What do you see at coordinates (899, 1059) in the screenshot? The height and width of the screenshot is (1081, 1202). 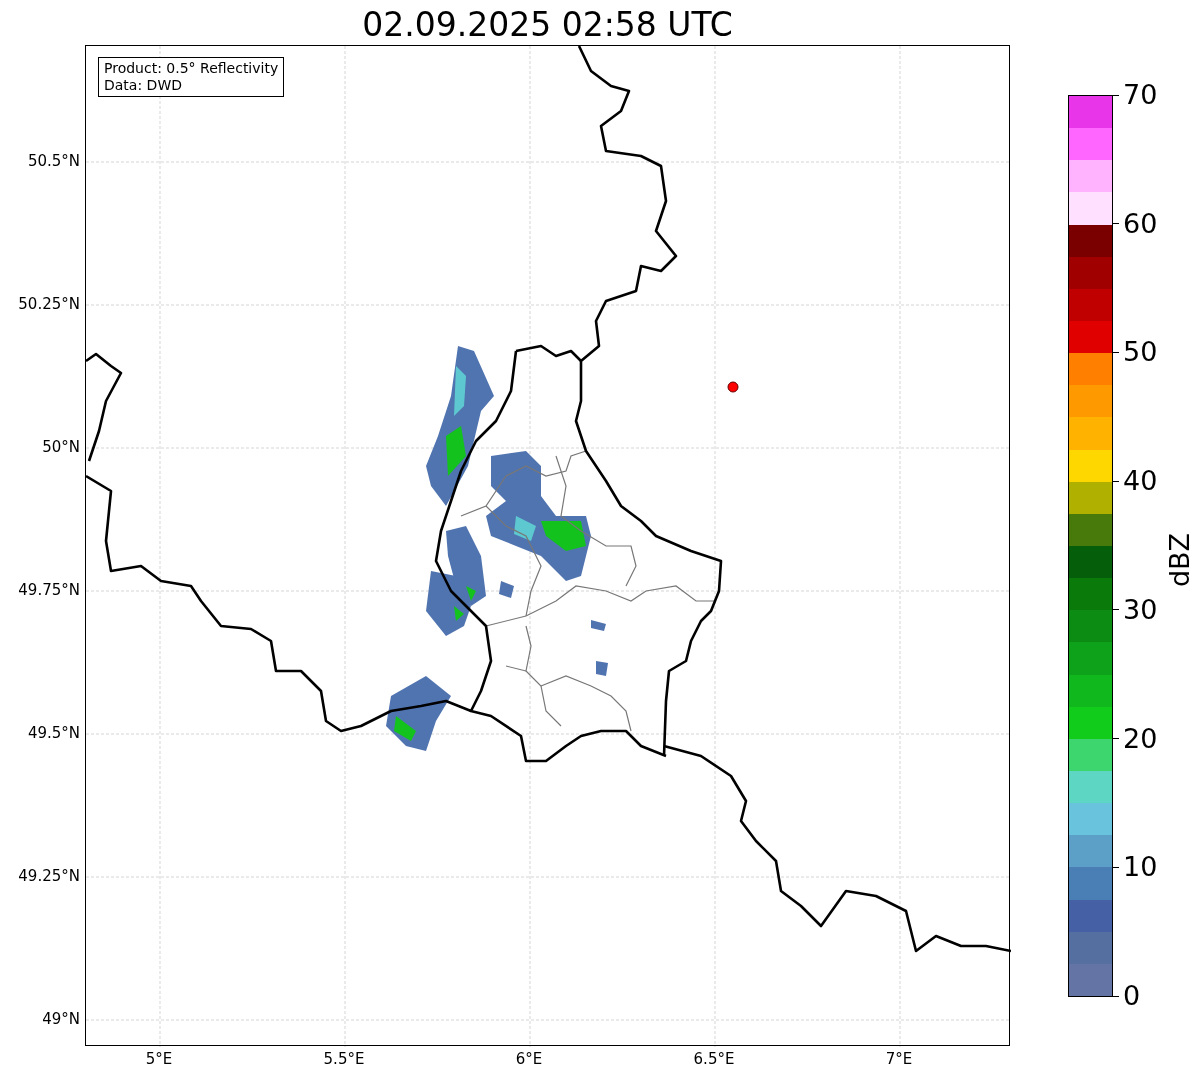 I see `longitude-label: 7°E` at bounding box center [899, 1059].